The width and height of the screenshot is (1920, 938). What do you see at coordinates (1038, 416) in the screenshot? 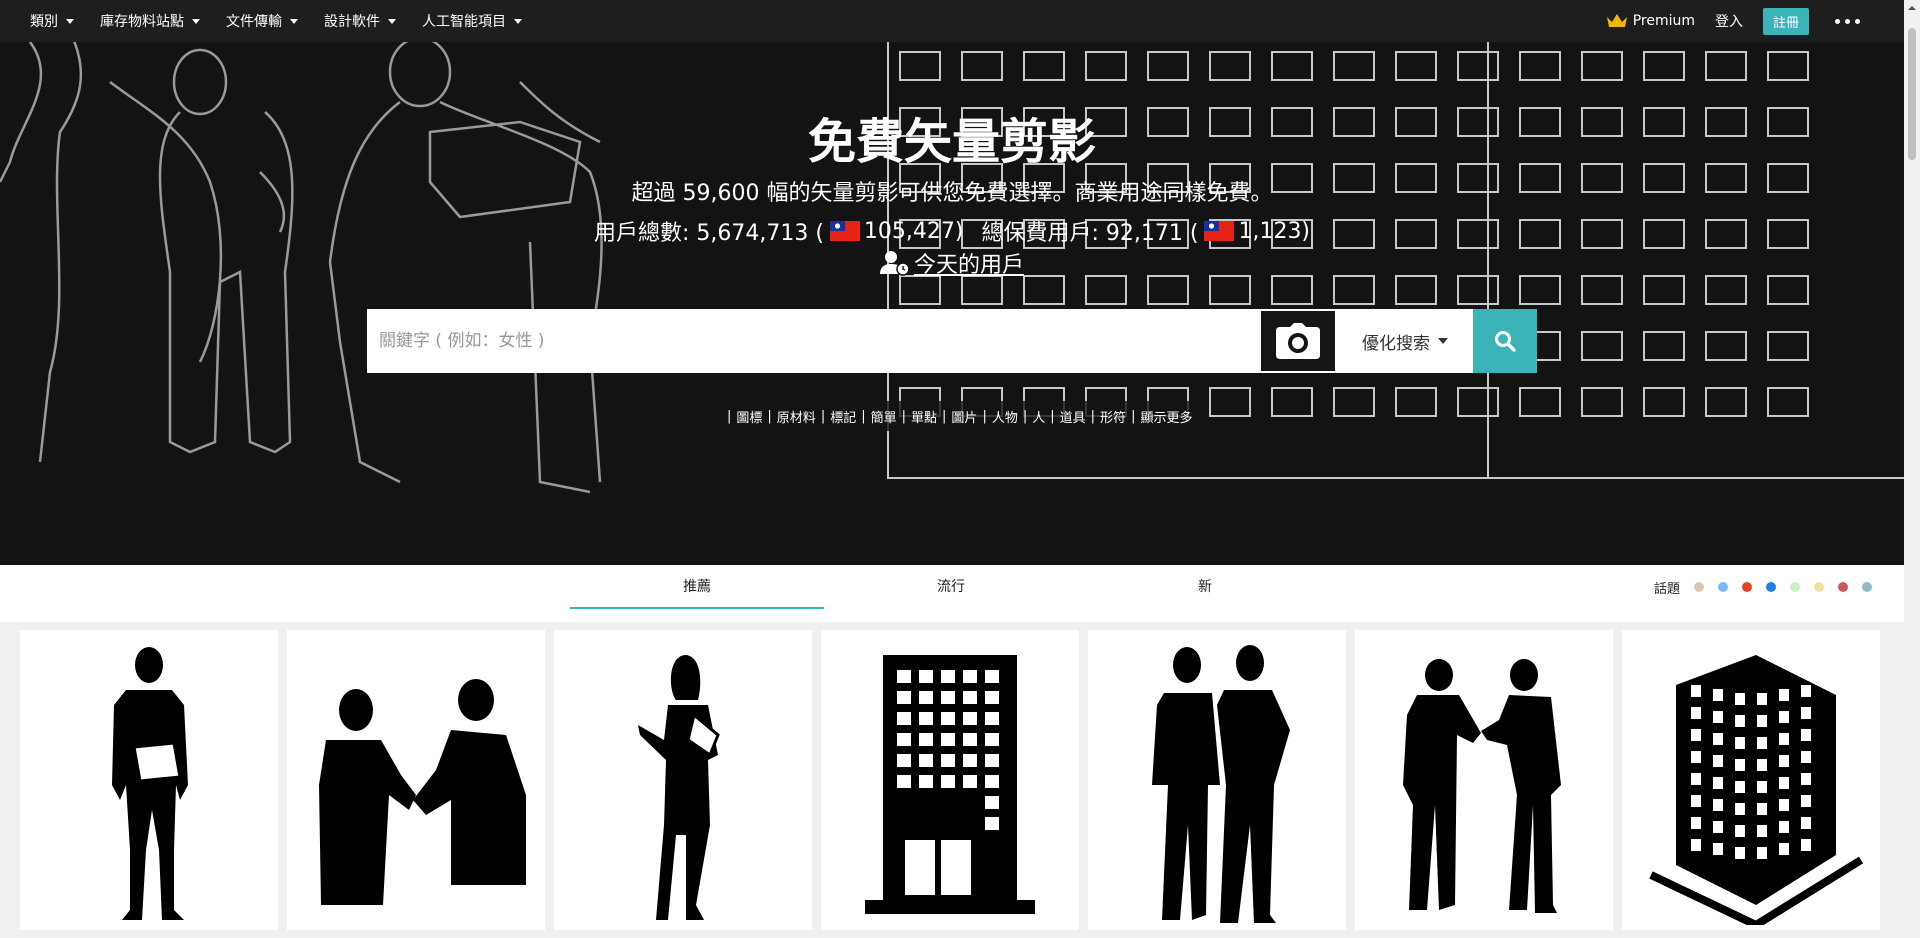
I see `tag-link: 人` at bounding box center [1038, 416].